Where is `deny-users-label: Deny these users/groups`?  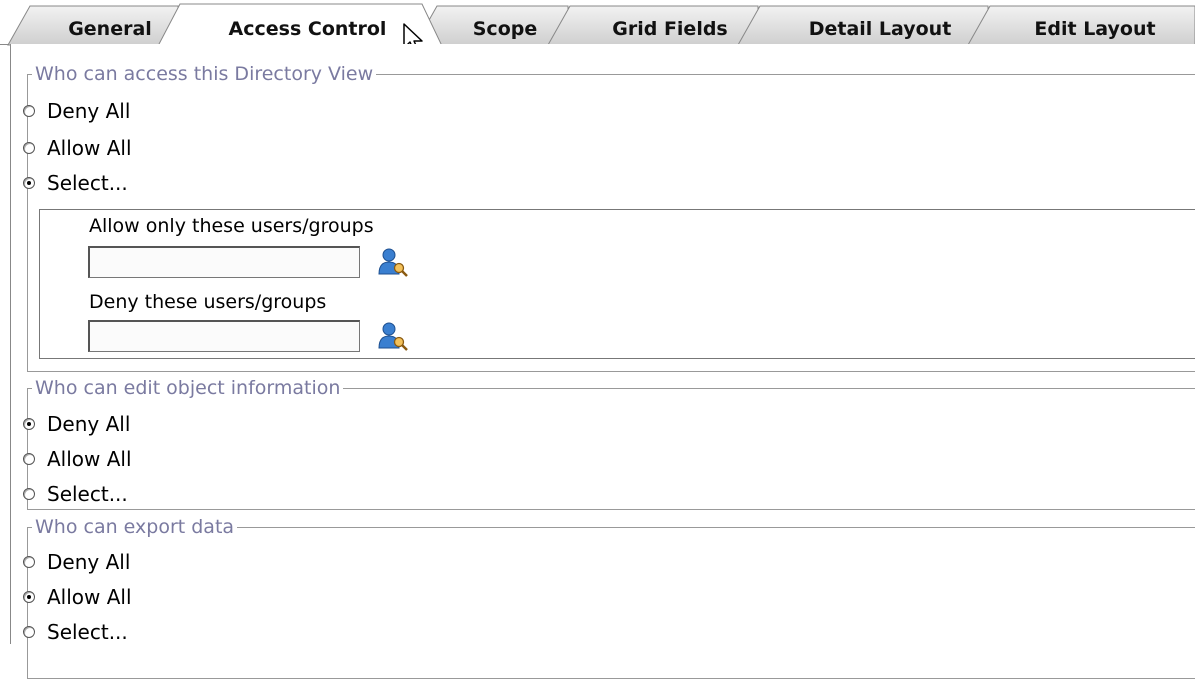
deny-users-label: Deny these users/groups is located at coordinates (208, 302).